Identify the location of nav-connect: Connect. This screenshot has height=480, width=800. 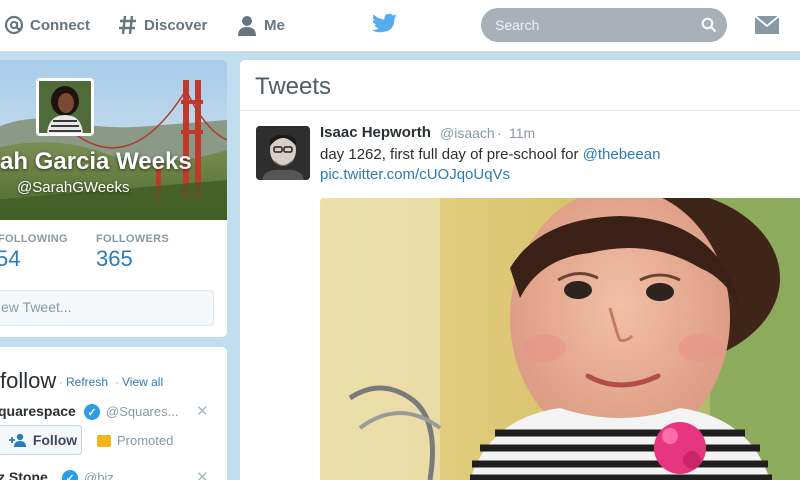
(47, 25).